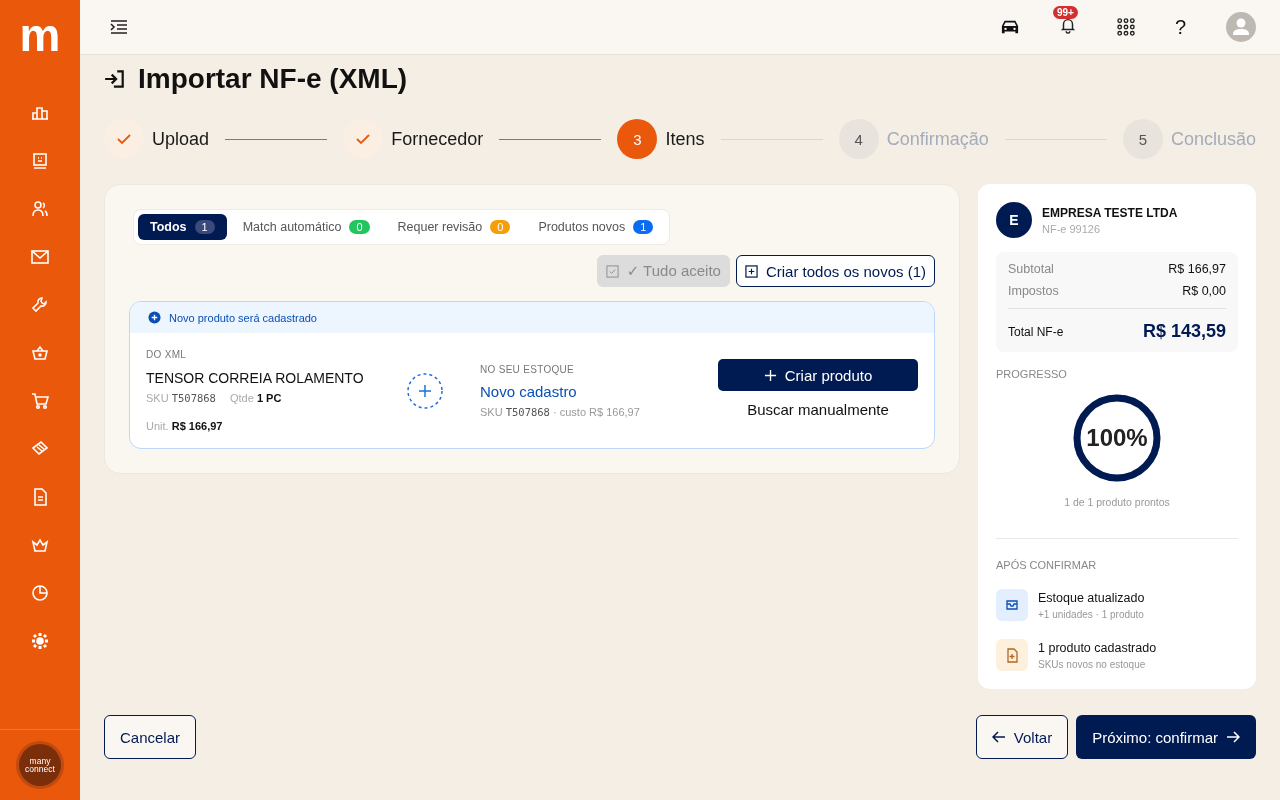 The width and height of the screenshot is (1280, 800). I want to click on user-avatar-icon, so click(1241, 27).